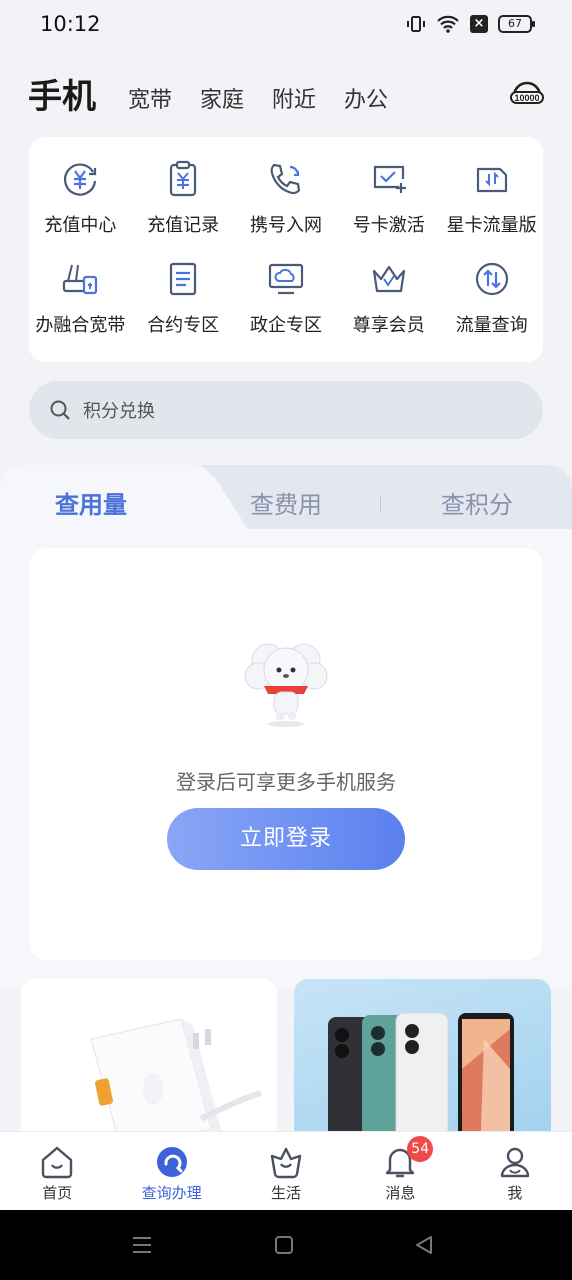 This screenshot has height=1280, width=572. What do you see at coordinates (150, 102) in the screenshot?
I see `tab-broadband: 宽带` at bounding box center [150, 102].